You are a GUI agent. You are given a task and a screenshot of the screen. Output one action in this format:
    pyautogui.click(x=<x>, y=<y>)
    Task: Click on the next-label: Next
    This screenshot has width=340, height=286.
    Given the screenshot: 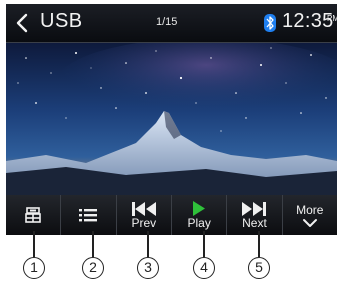 What is the action you would take?
    pyautogui.click(x=254, y=222)
    